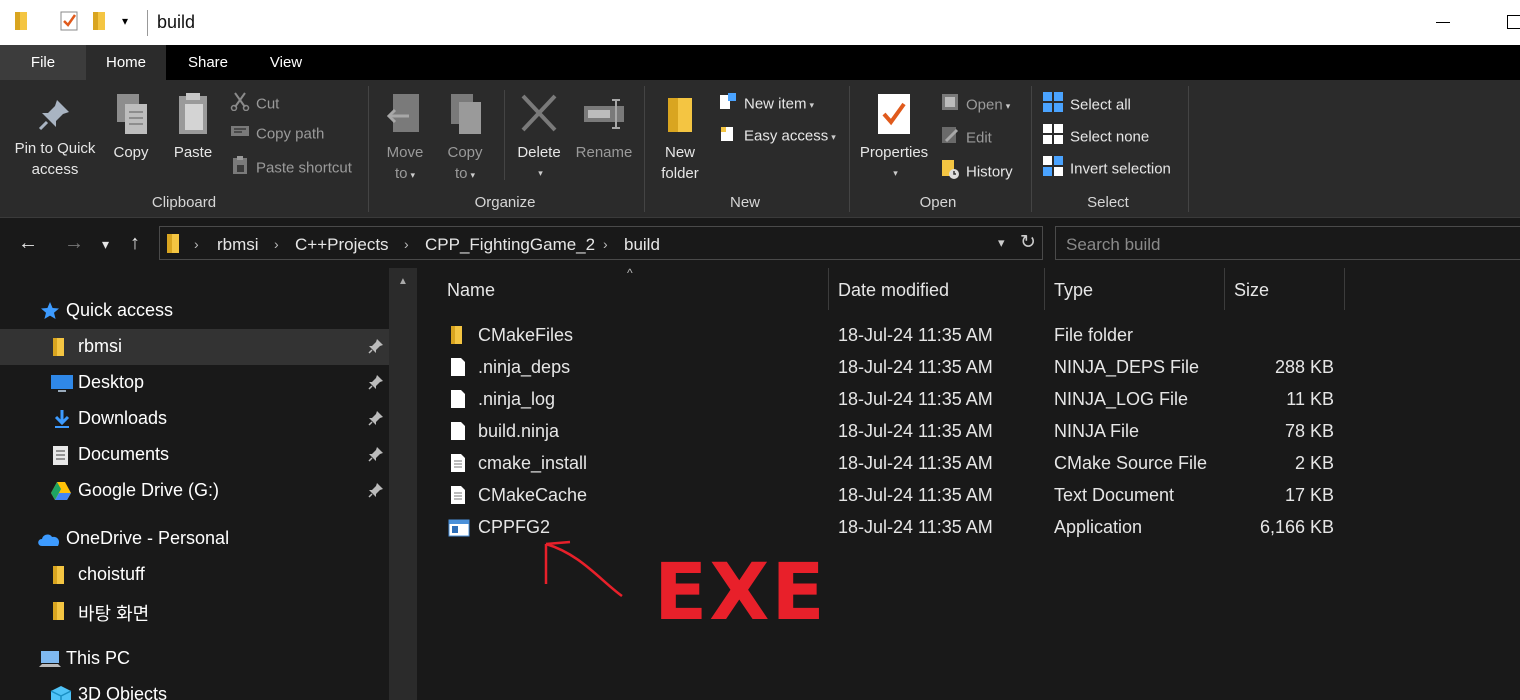 This screenshot has width=1520, height=700. I want to click on forward-arrow-icon: →, so click(74, 243).